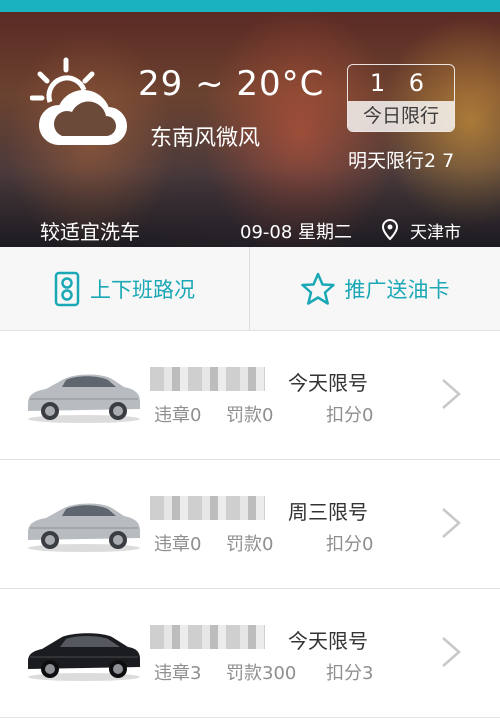  I want to click on promo-fuel-card-button: 推广送油卡, so click(375, 288).